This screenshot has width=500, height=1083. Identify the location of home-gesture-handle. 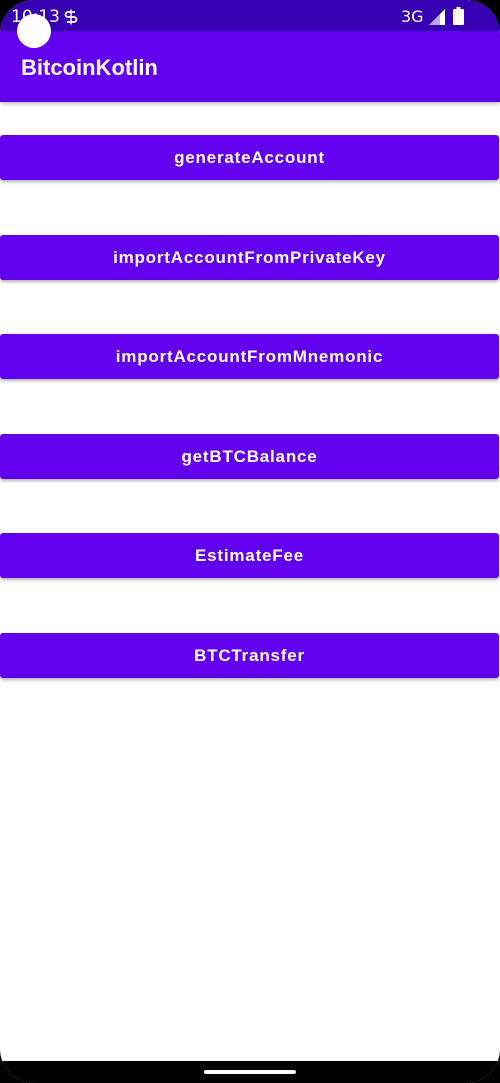
(250, 1072).